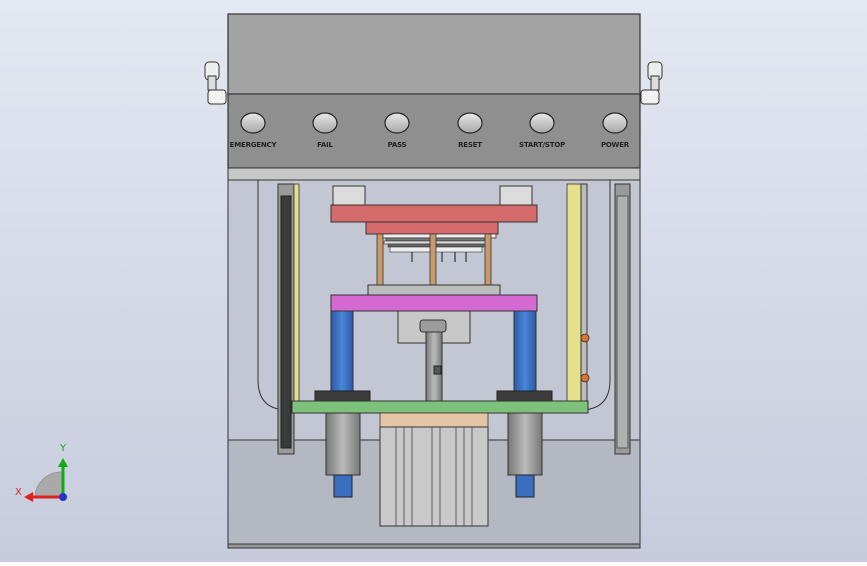 The height and width of the screenshot is (566, 867). Describe the element at coordinates (434, 97) in the screenshot. I see `top-housing` at that location.